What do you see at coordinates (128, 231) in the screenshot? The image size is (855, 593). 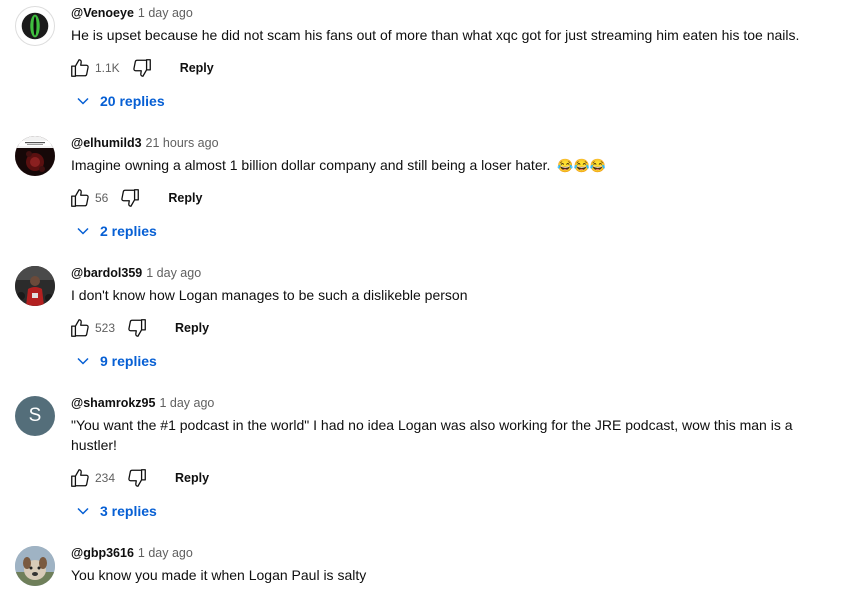 I see `replies-count-label: 2 replies` at bounding box center [128, 231].